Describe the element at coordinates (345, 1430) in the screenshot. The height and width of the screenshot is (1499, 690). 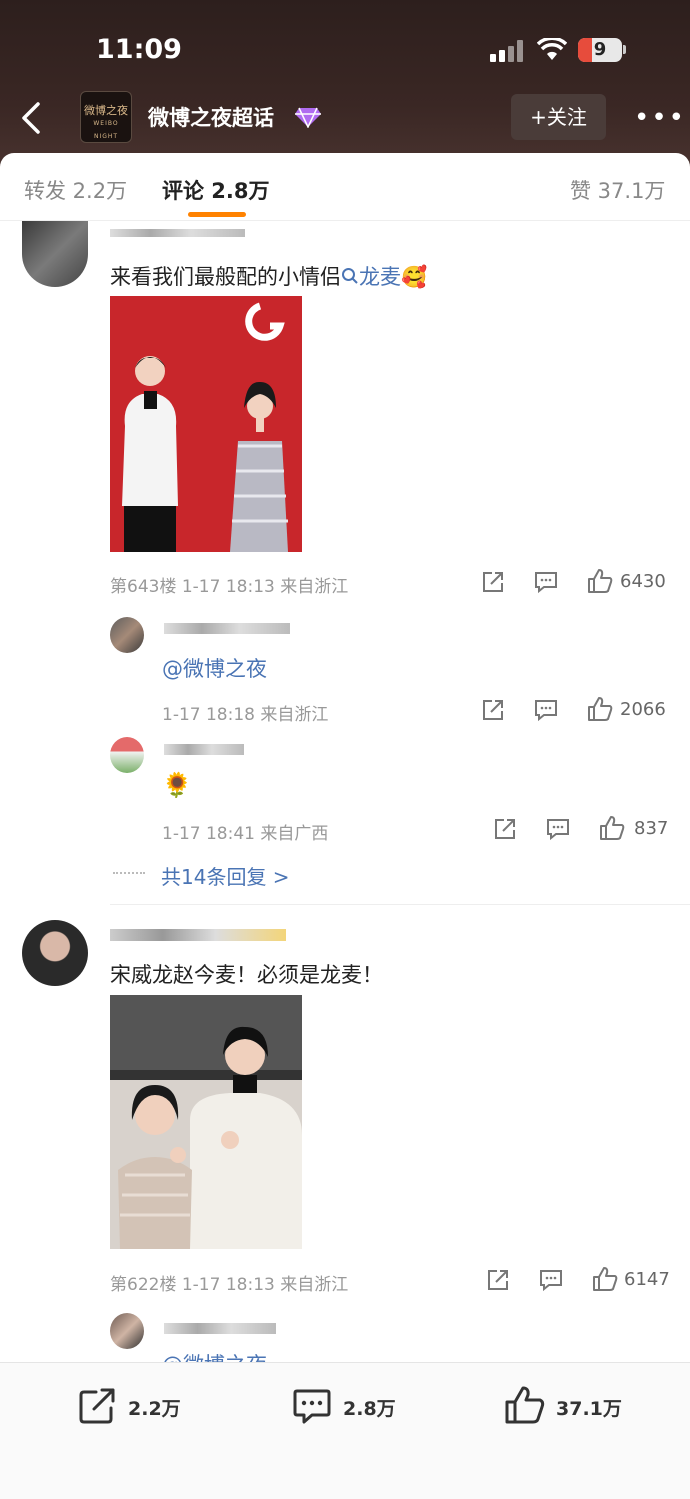
I see `bottom-action-bar: 2.2万 2.8万 37.1万` at that location.